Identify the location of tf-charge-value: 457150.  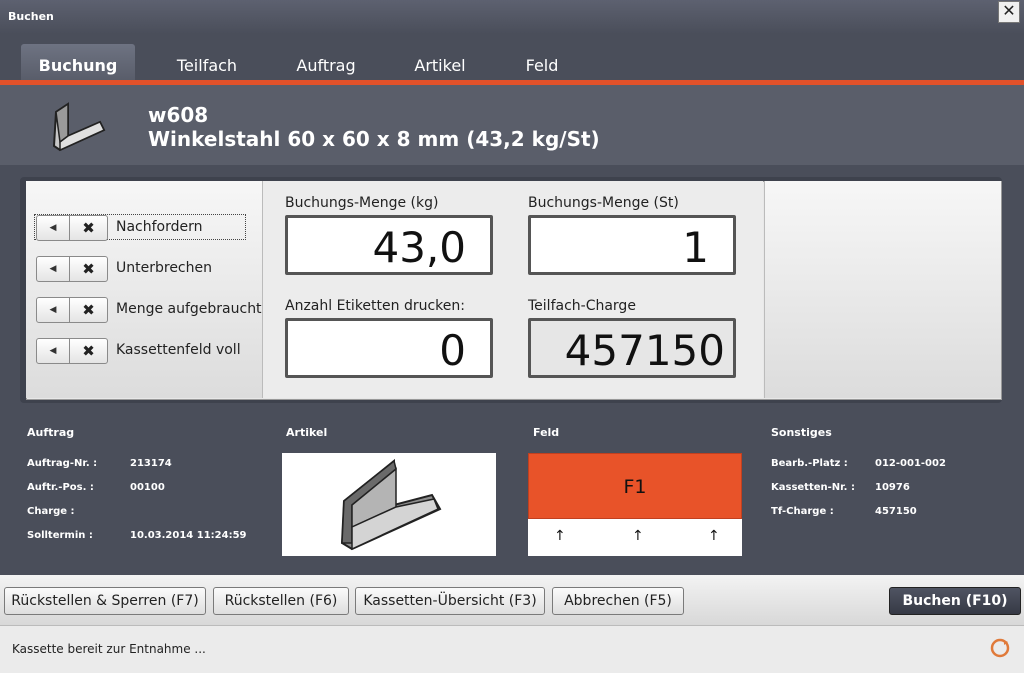
(896, 511).